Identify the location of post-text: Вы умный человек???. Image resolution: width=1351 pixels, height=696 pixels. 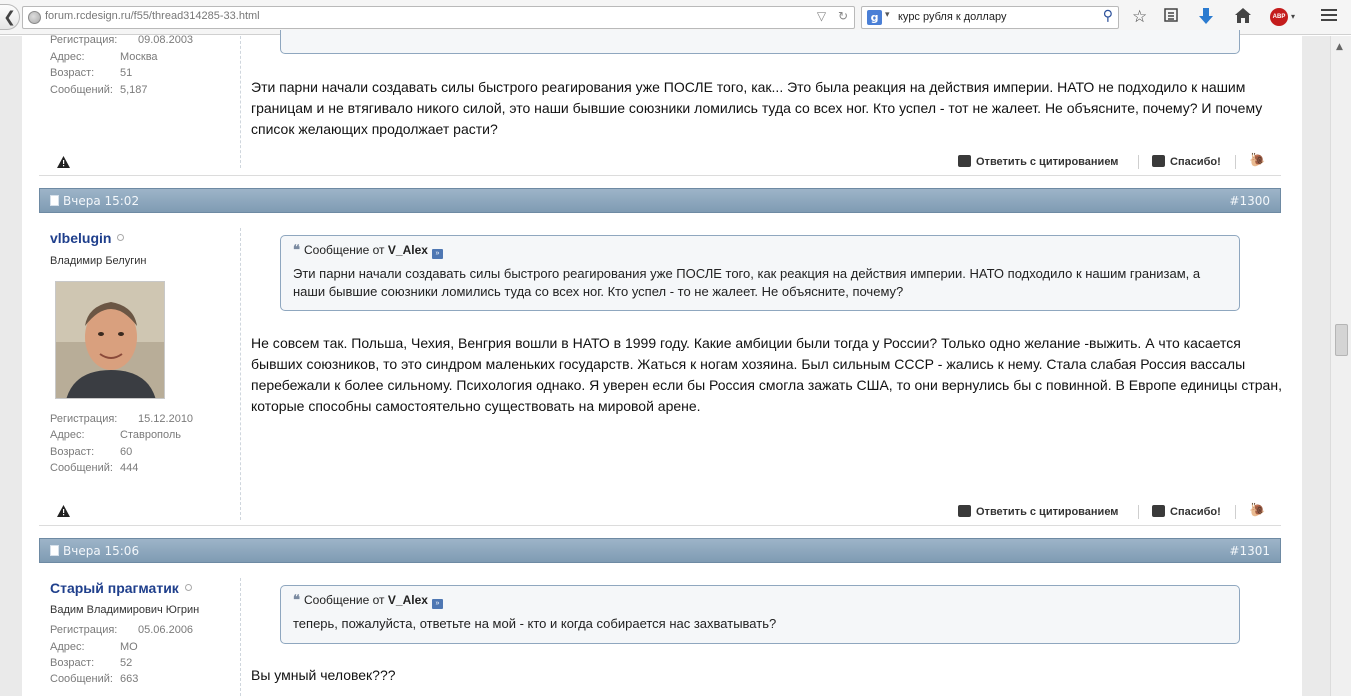
(323, 675).